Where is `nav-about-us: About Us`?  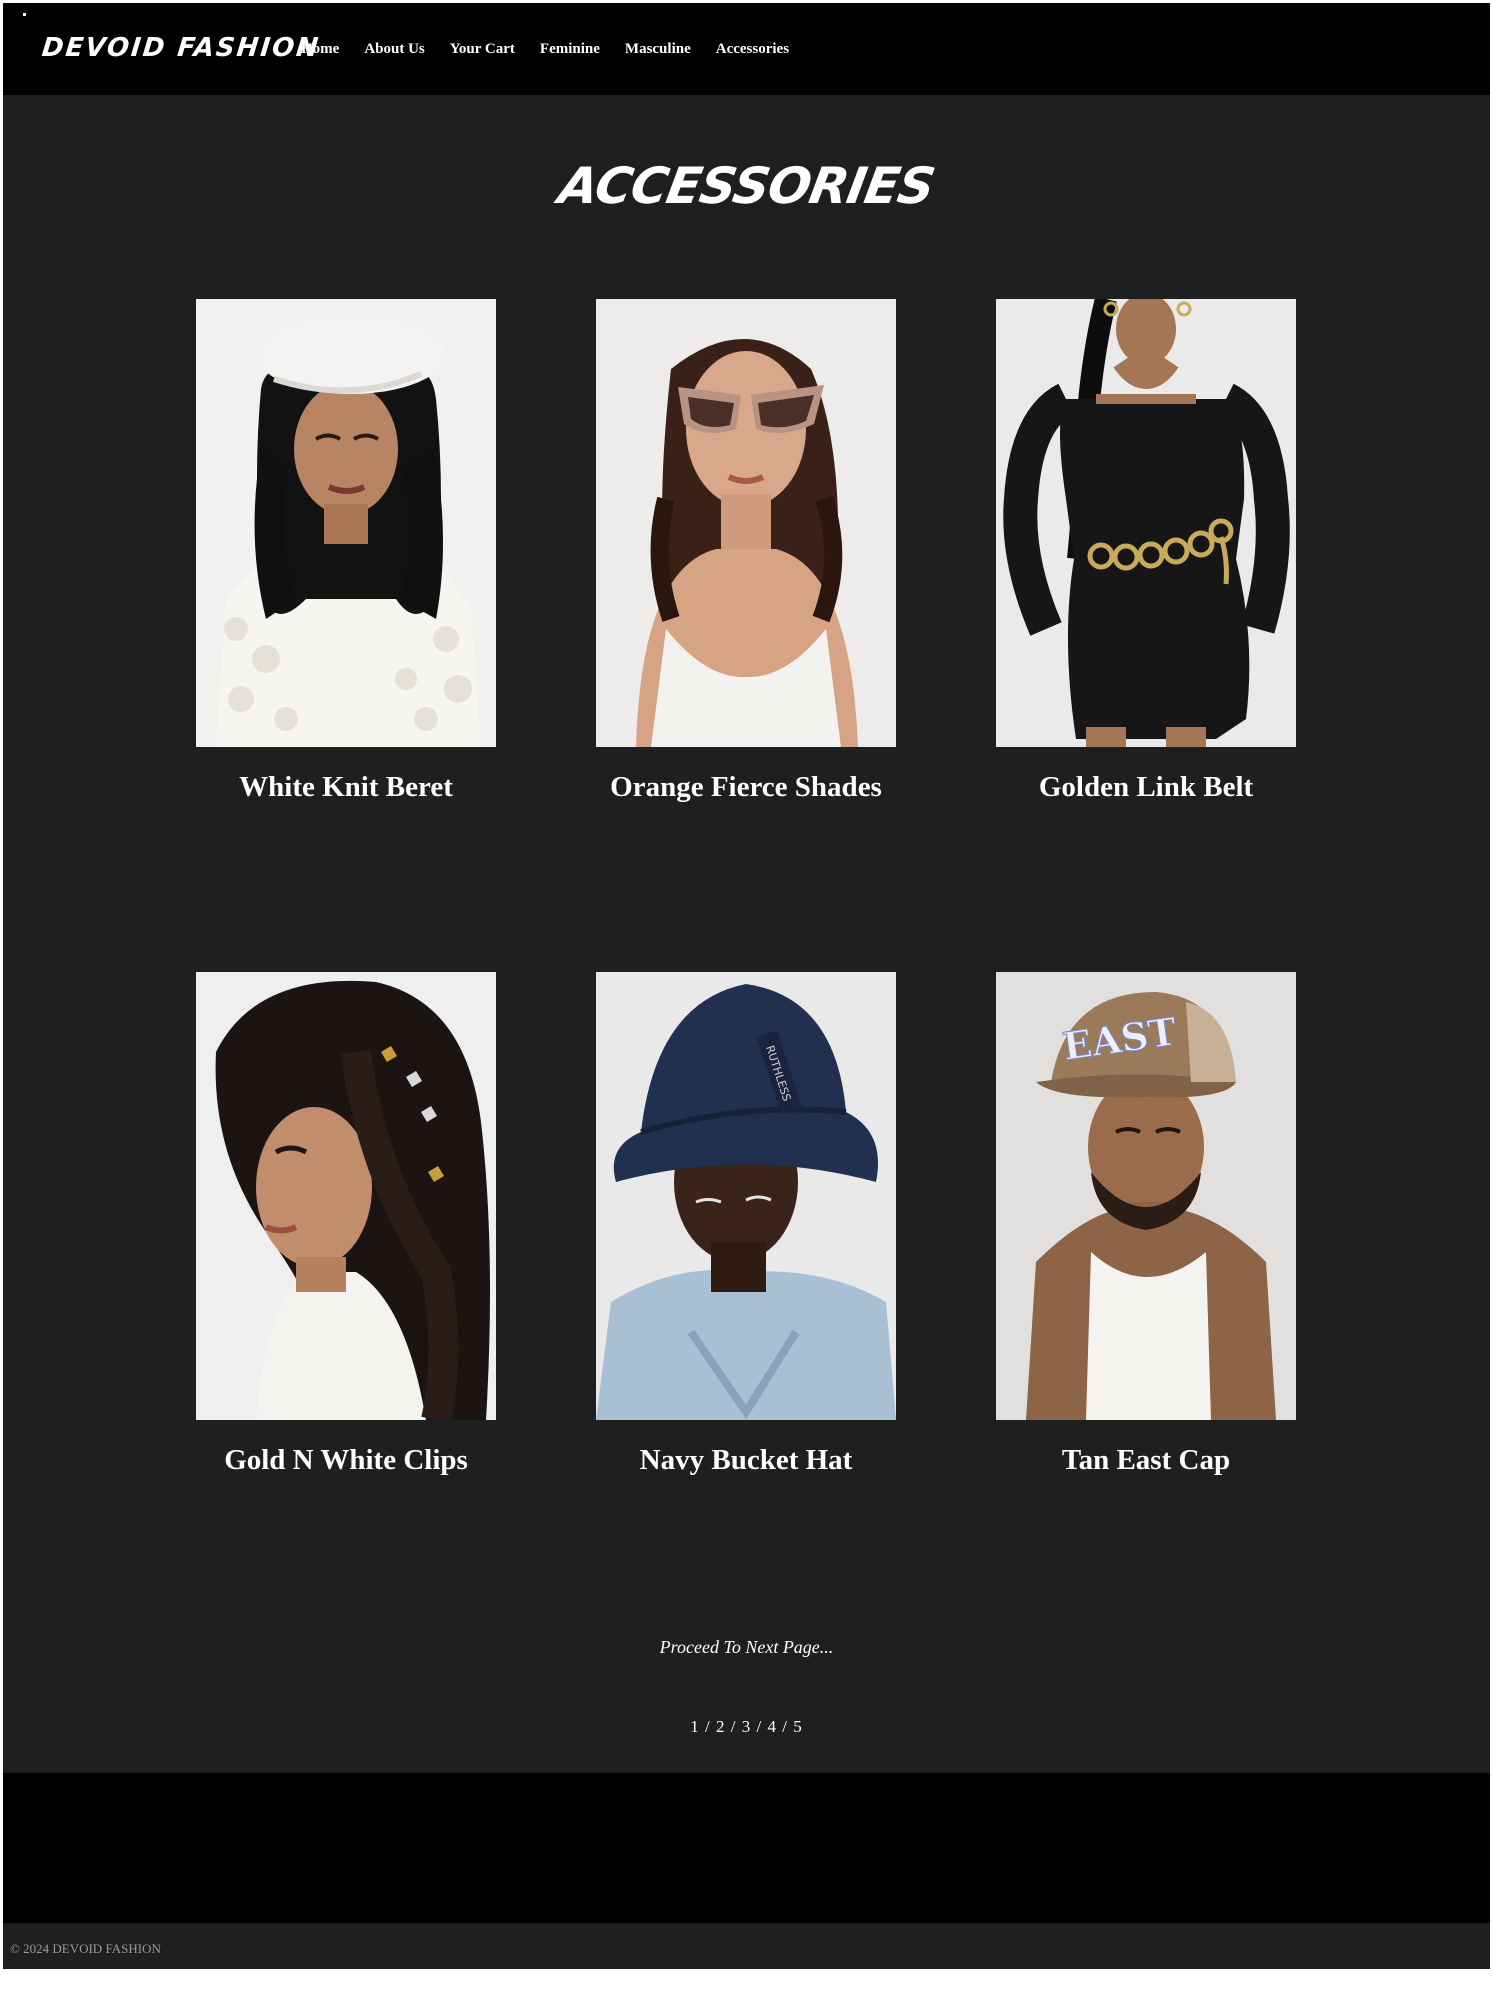 nav-about-us: About Us is located at coordinates (394, 49).